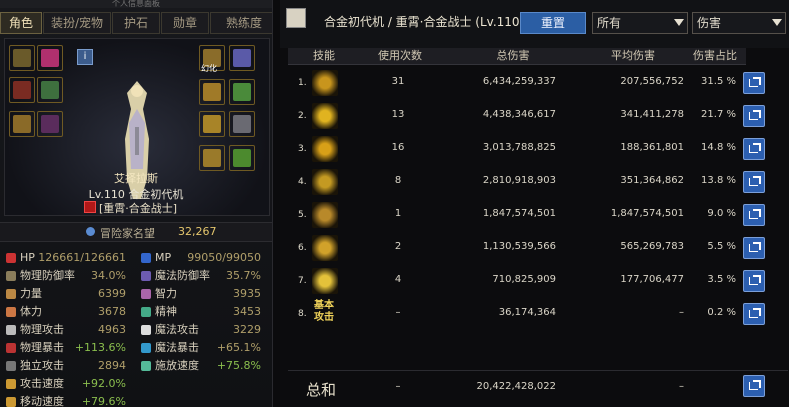  Describe the element at coordinates (66, 348) in the screenshot. I see `stat-phys-crit: 物理暴击 +113.6%` at that location.